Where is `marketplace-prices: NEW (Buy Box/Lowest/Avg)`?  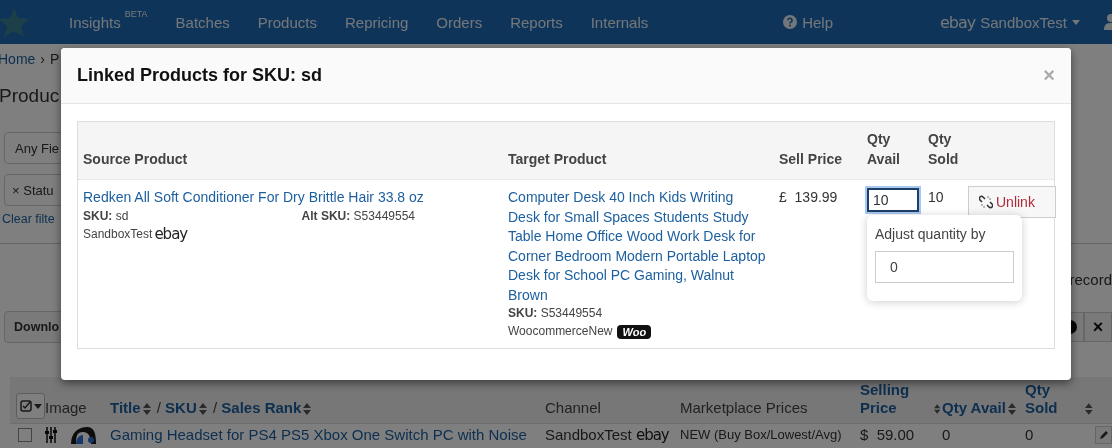 marketplace-prices: NEW (Buy Box/Lowest/Avg) is located at coordinates (761, 435).